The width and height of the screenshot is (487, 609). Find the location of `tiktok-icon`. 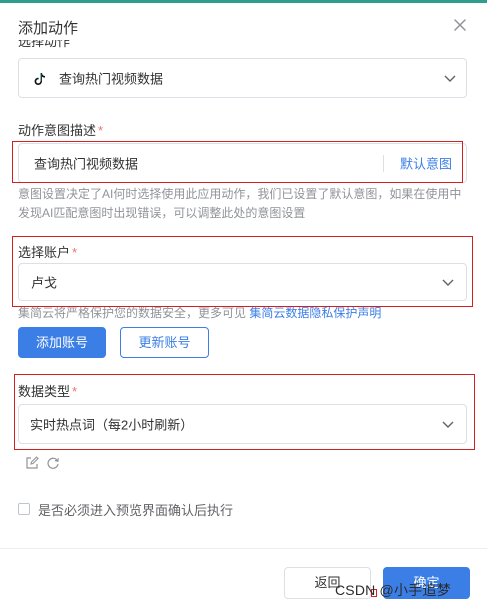

tiktok-icon is located at coordinates (39, 79).